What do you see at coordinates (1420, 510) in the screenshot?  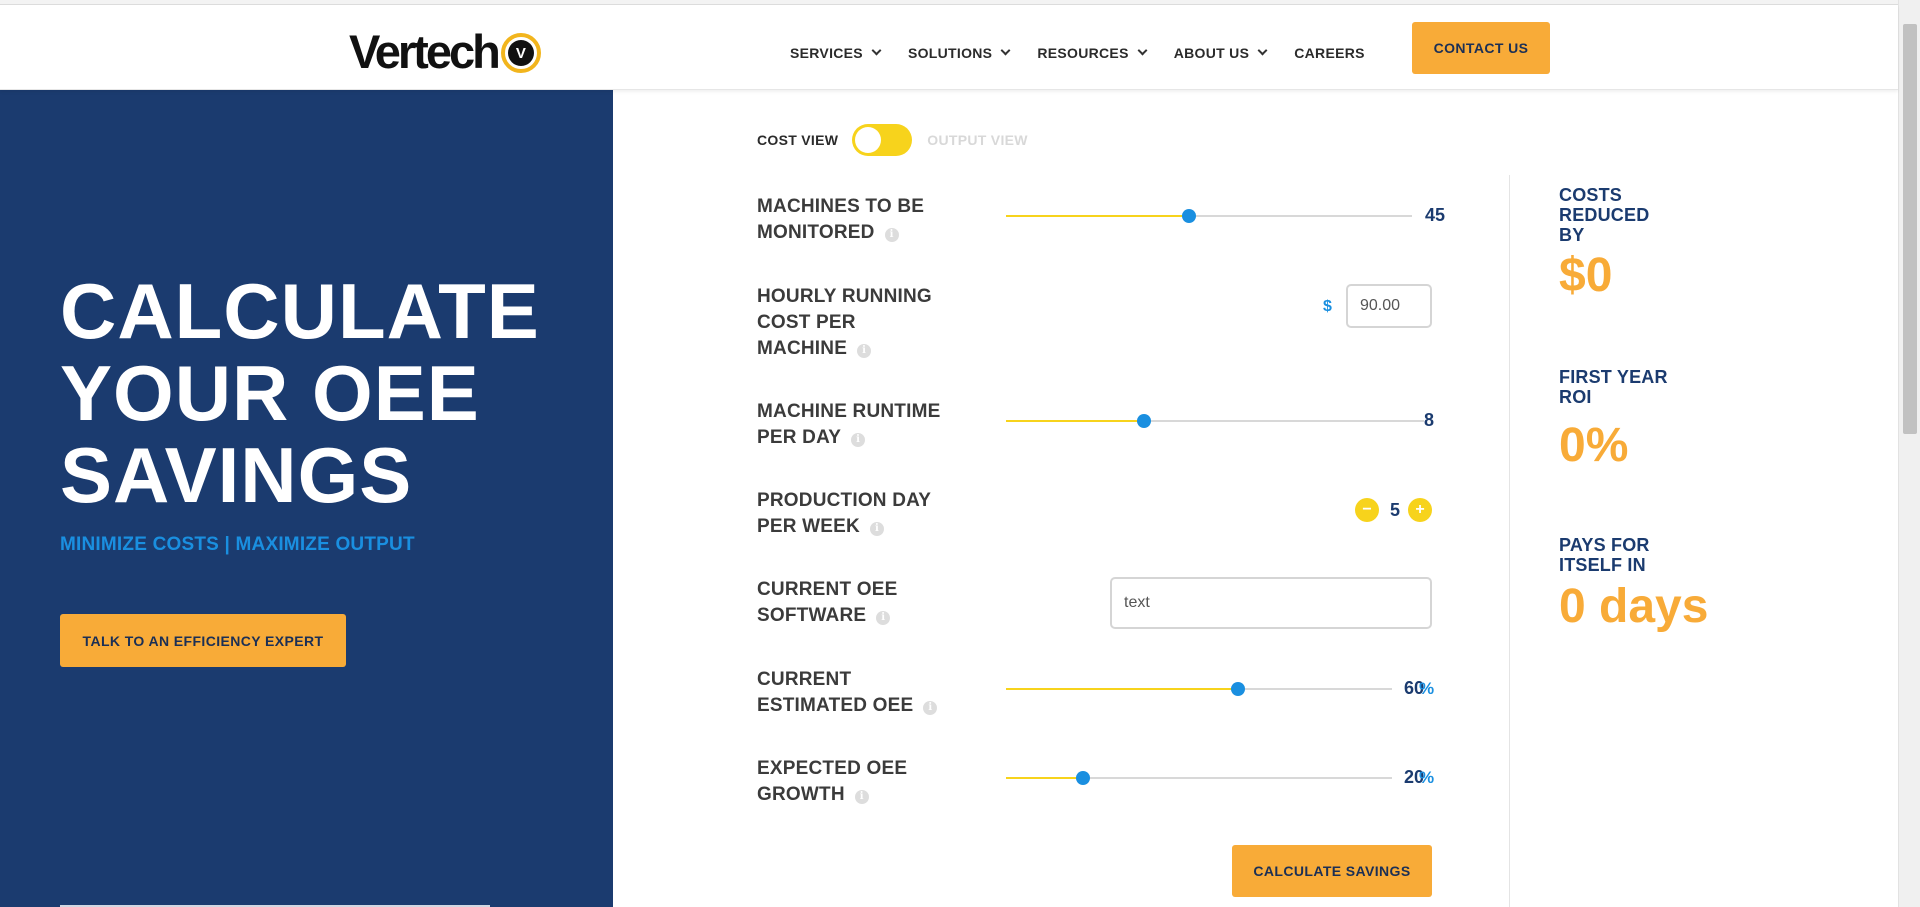 I see `increment-button: +` at bounding box center [1420, 510].